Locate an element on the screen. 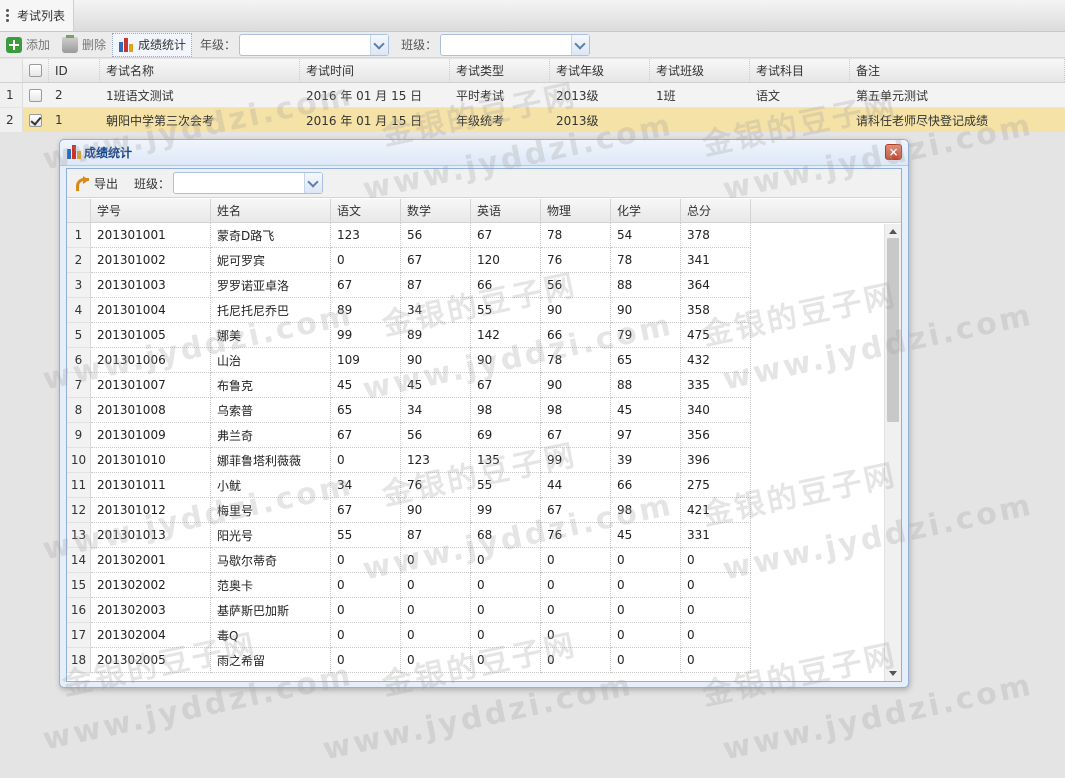 This screenshot has height=778, width=1065. col-header-english: 英语 is located at coordinates (506, 210).